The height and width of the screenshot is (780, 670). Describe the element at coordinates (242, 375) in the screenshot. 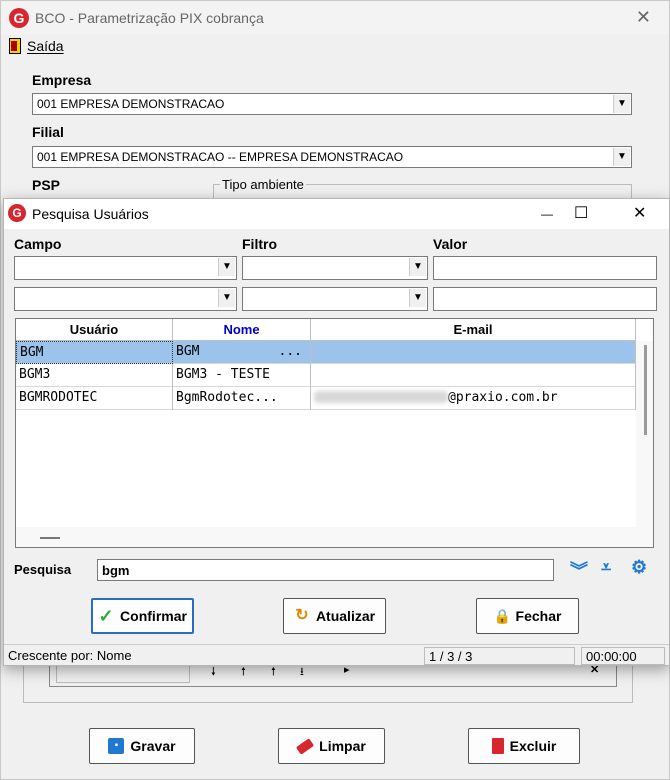

I see `cell-nome: BGM3 - TESTE` at that location.